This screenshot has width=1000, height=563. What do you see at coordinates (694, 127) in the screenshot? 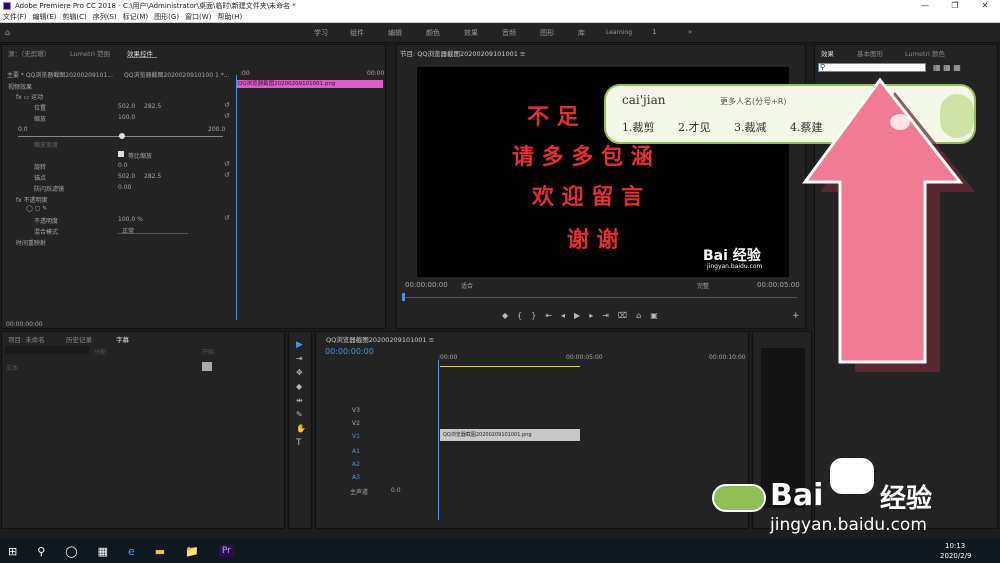
I see `ime-candidate-2: 2.才见` at bounding box center [694, 127].